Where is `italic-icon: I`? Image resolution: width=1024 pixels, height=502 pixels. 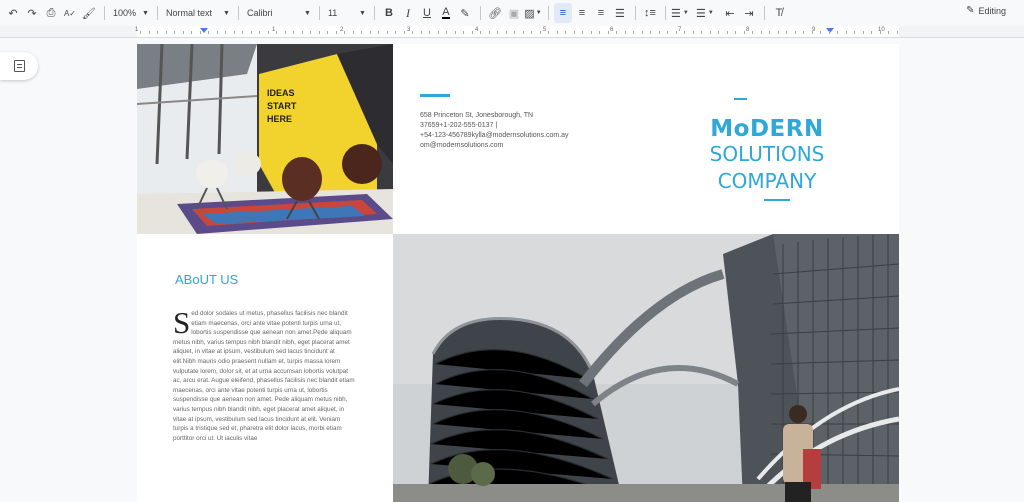
italic-icon: I is located at coordinates (408, 13).